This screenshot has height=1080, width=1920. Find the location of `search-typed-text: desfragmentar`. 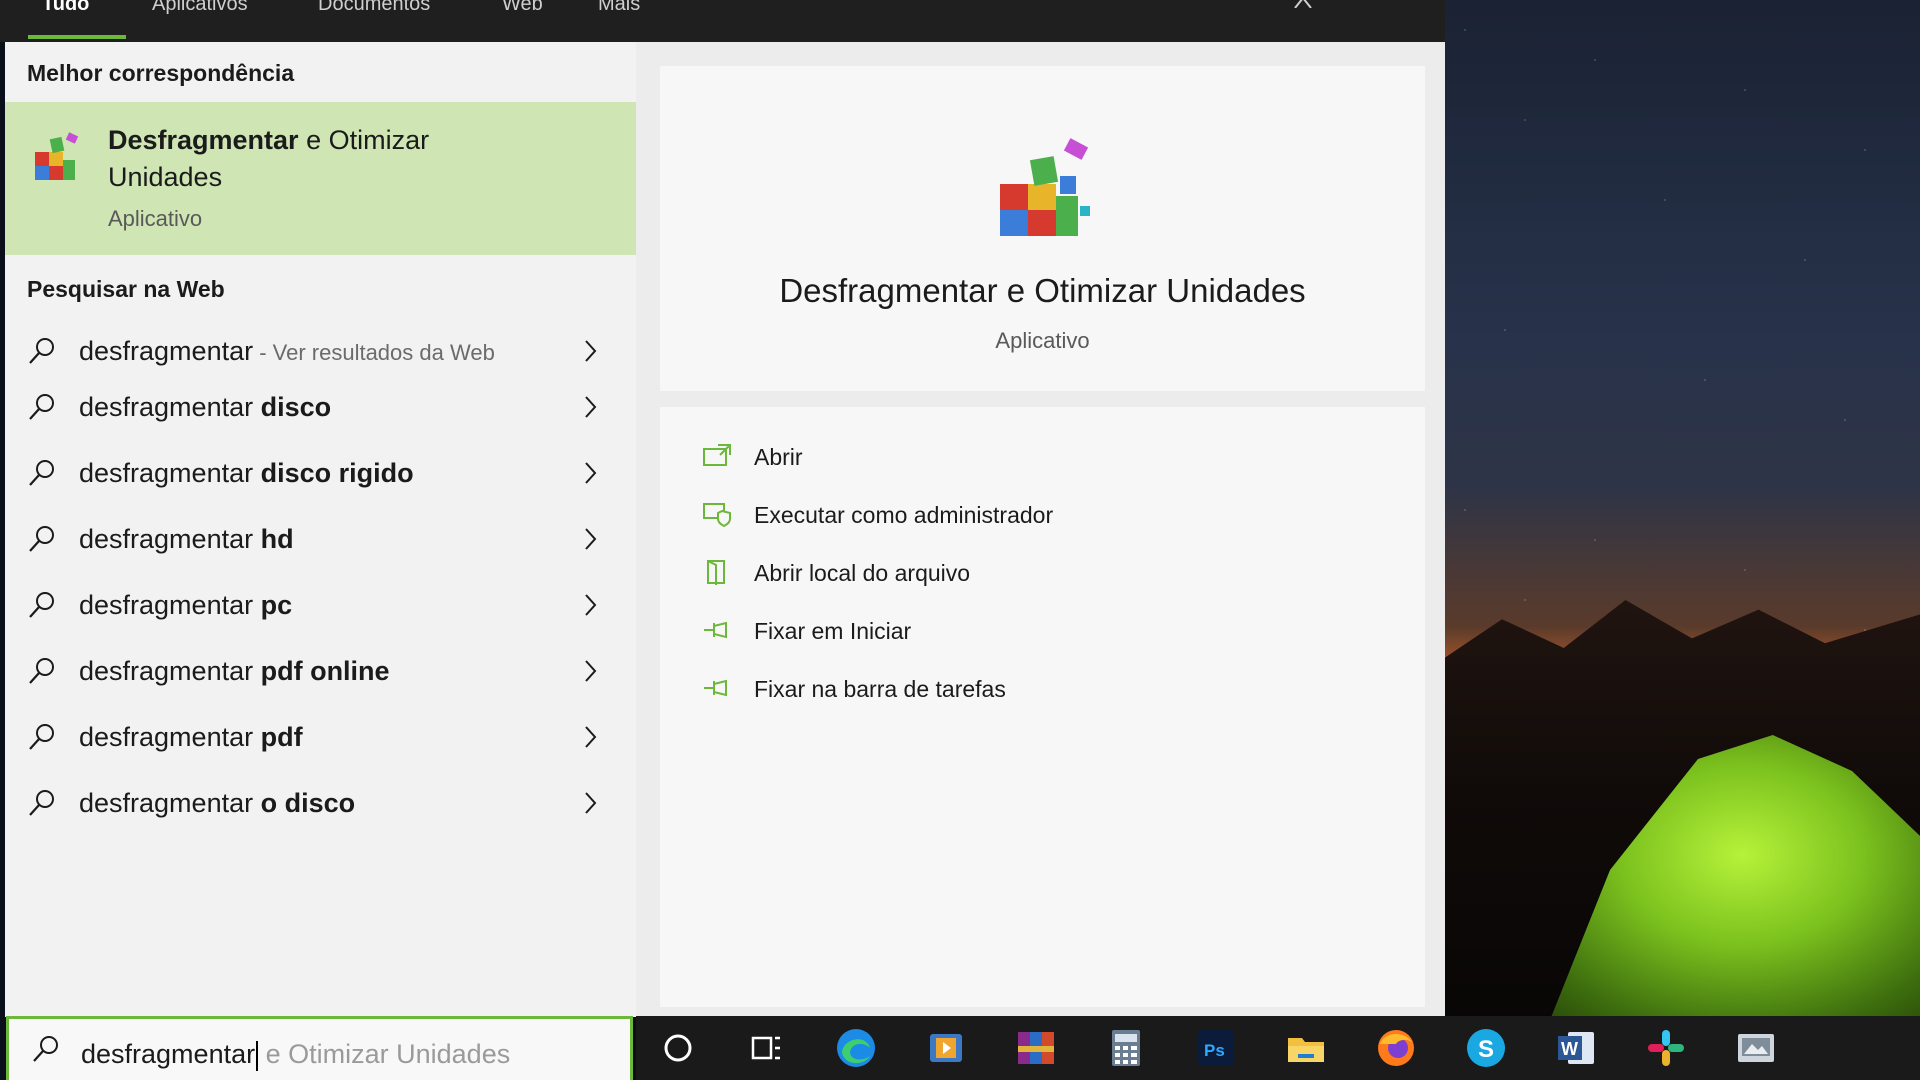

search-typed-text: desfragmentar is located at coordinates (168, 1054).